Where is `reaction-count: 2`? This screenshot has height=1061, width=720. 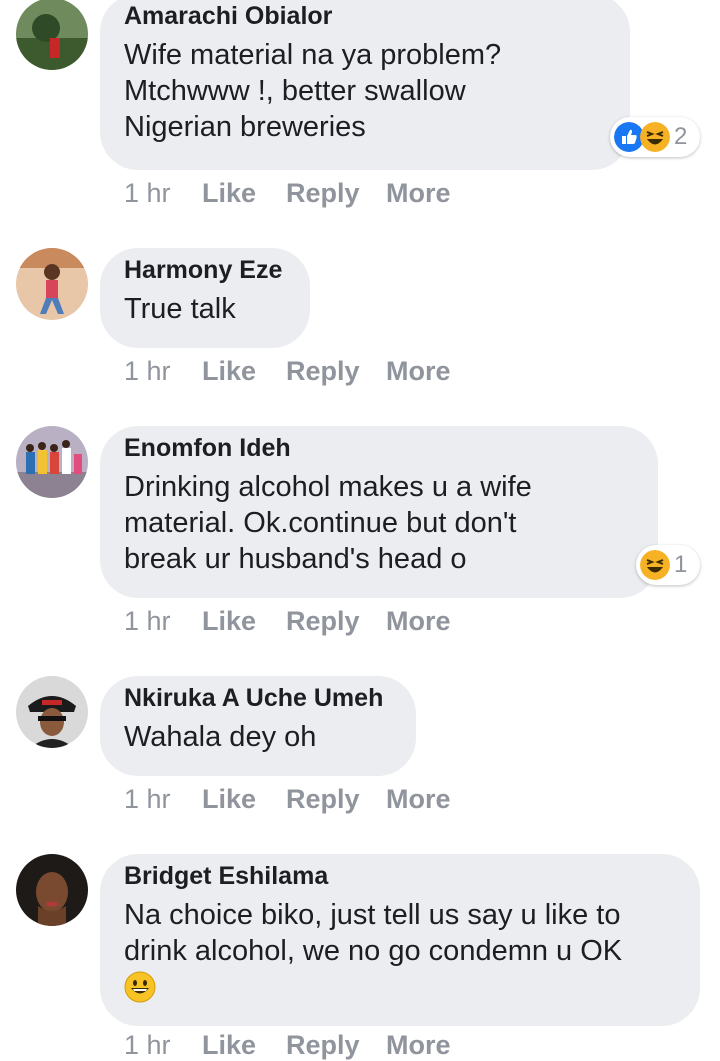 reaction-count: 2 is located at coordinates (681, 136).